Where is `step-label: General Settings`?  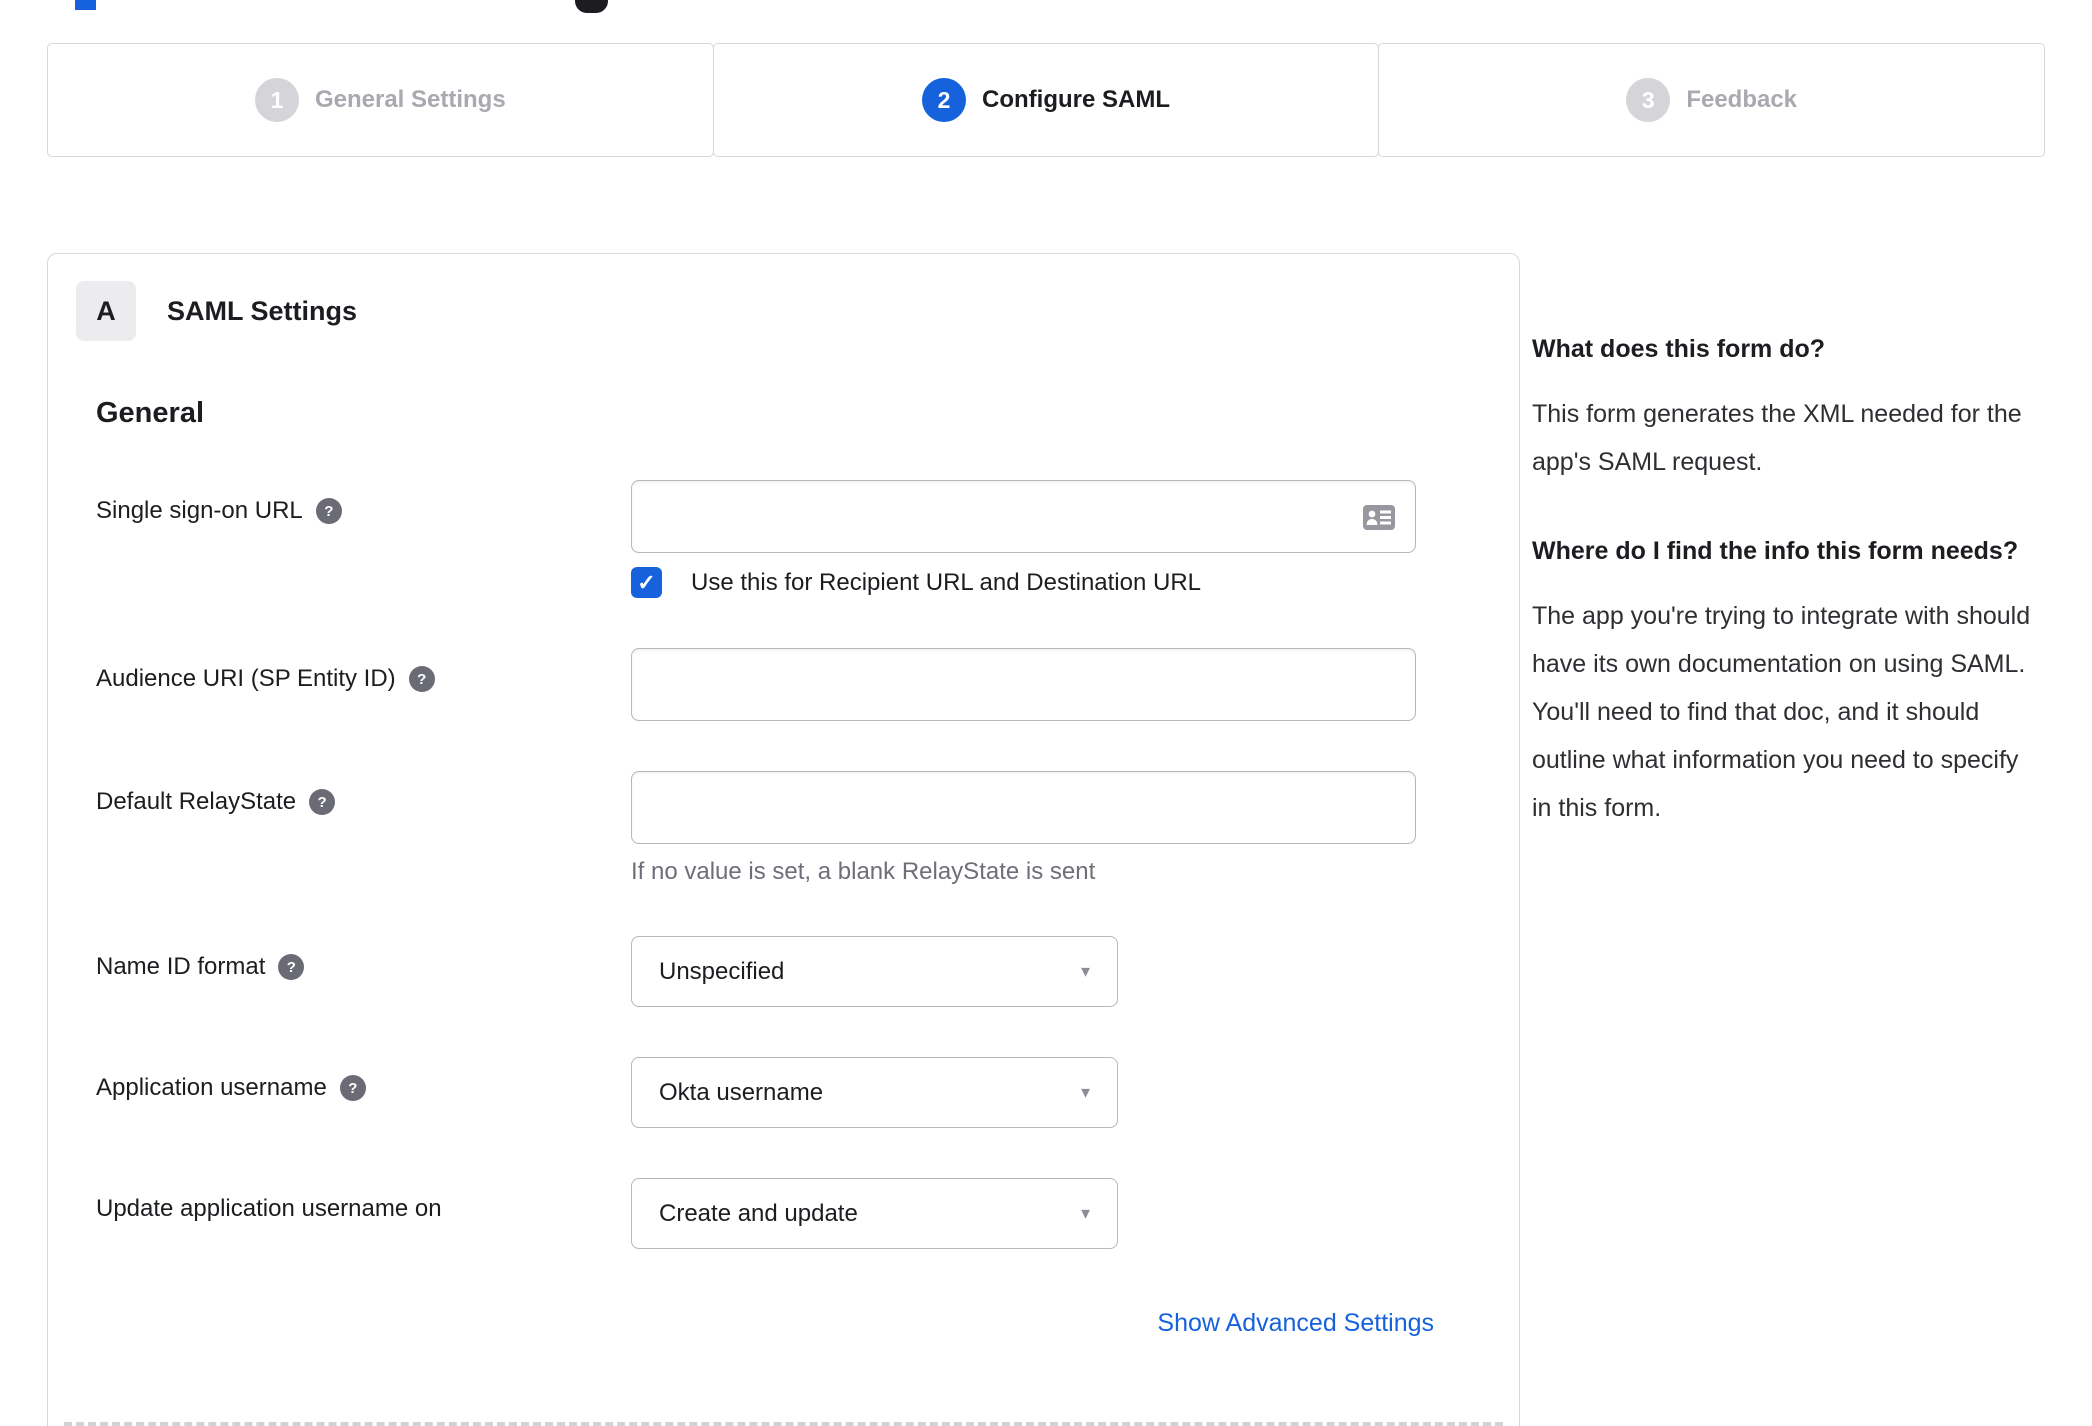
step-label: General Settings is located at coordinates (410, 99).